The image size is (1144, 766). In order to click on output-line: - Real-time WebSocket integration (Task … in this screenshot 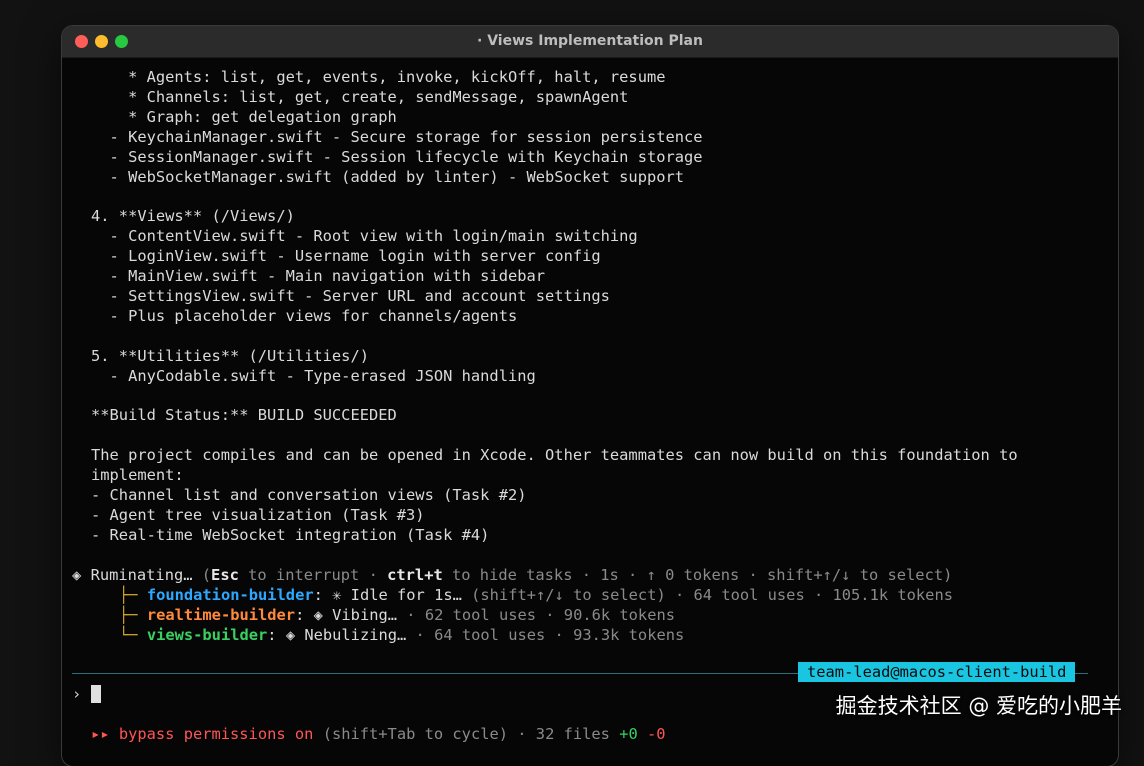, I will do `click(290, 535)`.